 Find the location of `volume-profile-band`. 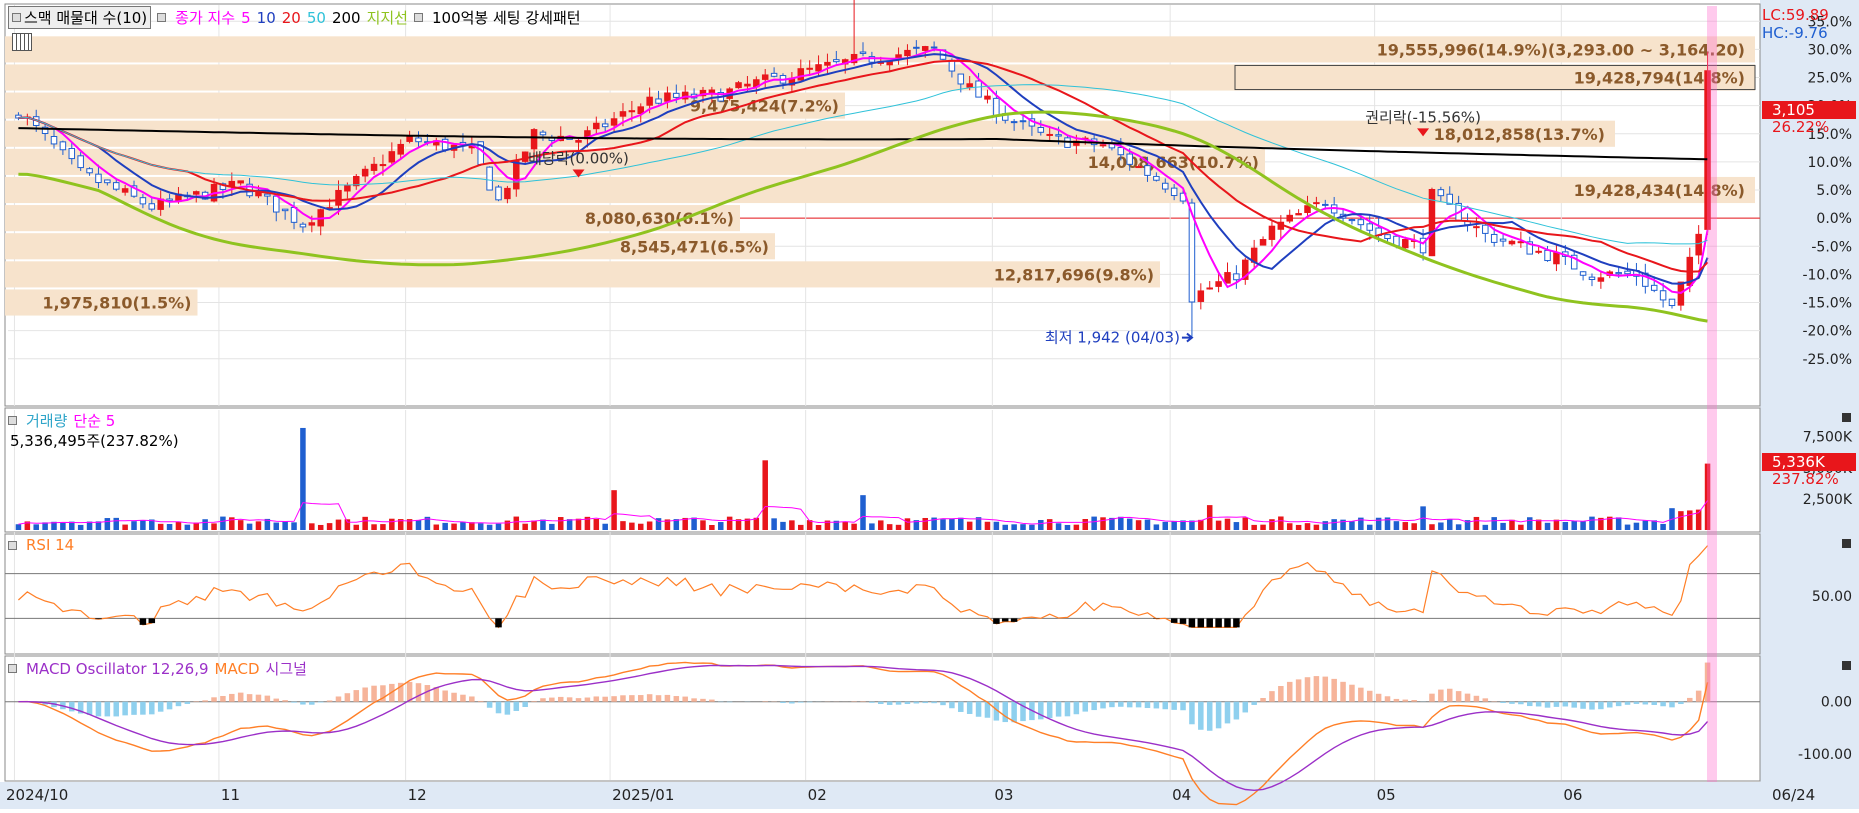

volume-profile-band is located at coordinates (582, 274).